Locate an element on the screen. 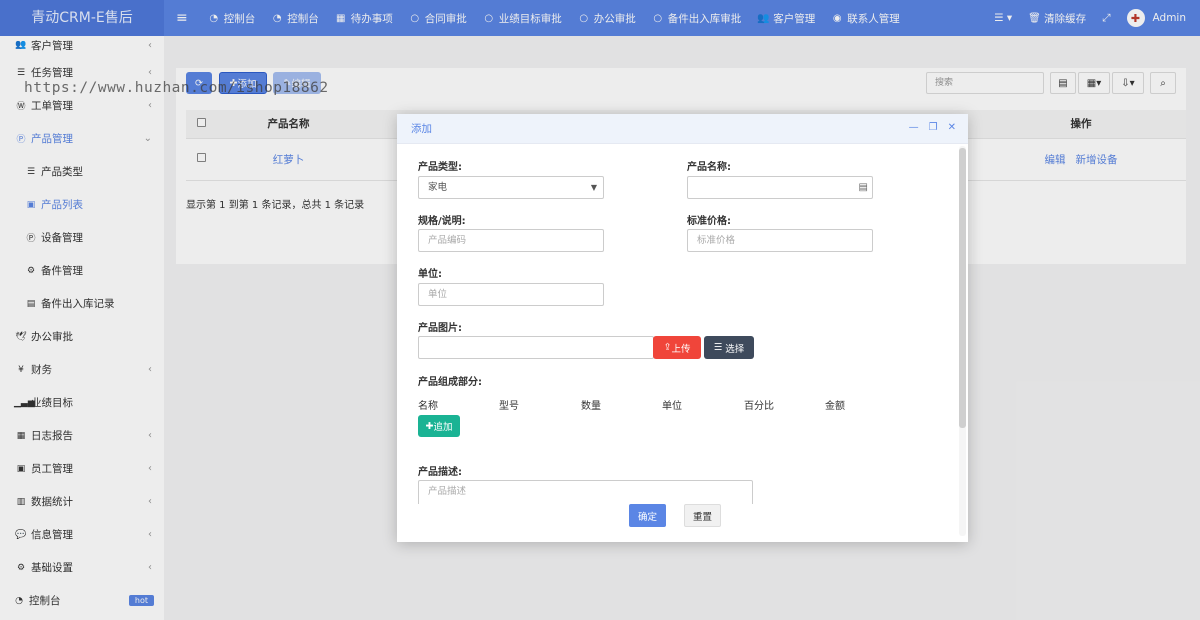  minimize-icon: — is located at coordinates (914, 127).